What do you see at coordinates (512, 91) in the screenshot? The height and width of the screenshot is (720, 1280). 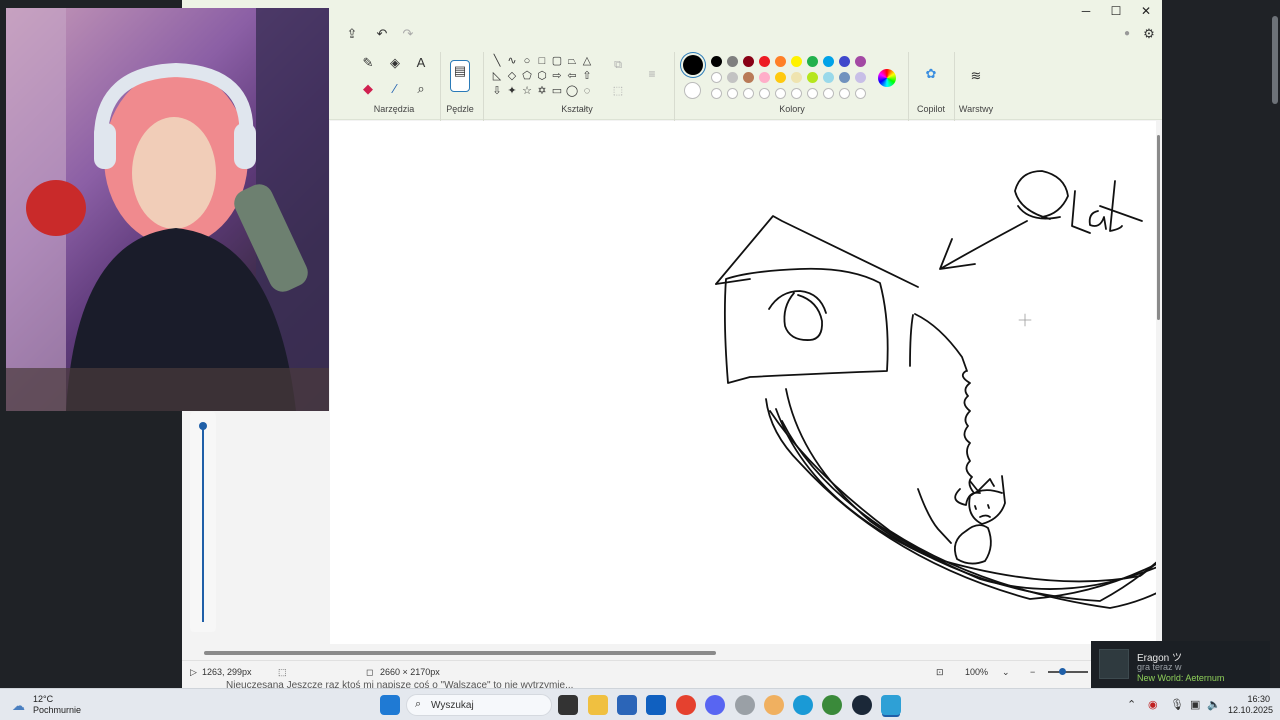 I see `star4-shape-icon: ✦` at bounding box center [512, 91].